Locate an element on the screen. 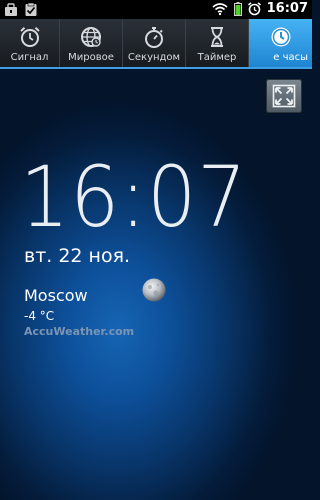 The width and height of the screenshot is (320, 500). weather-temperature: -4 °C is located at coordinates (39, 316).